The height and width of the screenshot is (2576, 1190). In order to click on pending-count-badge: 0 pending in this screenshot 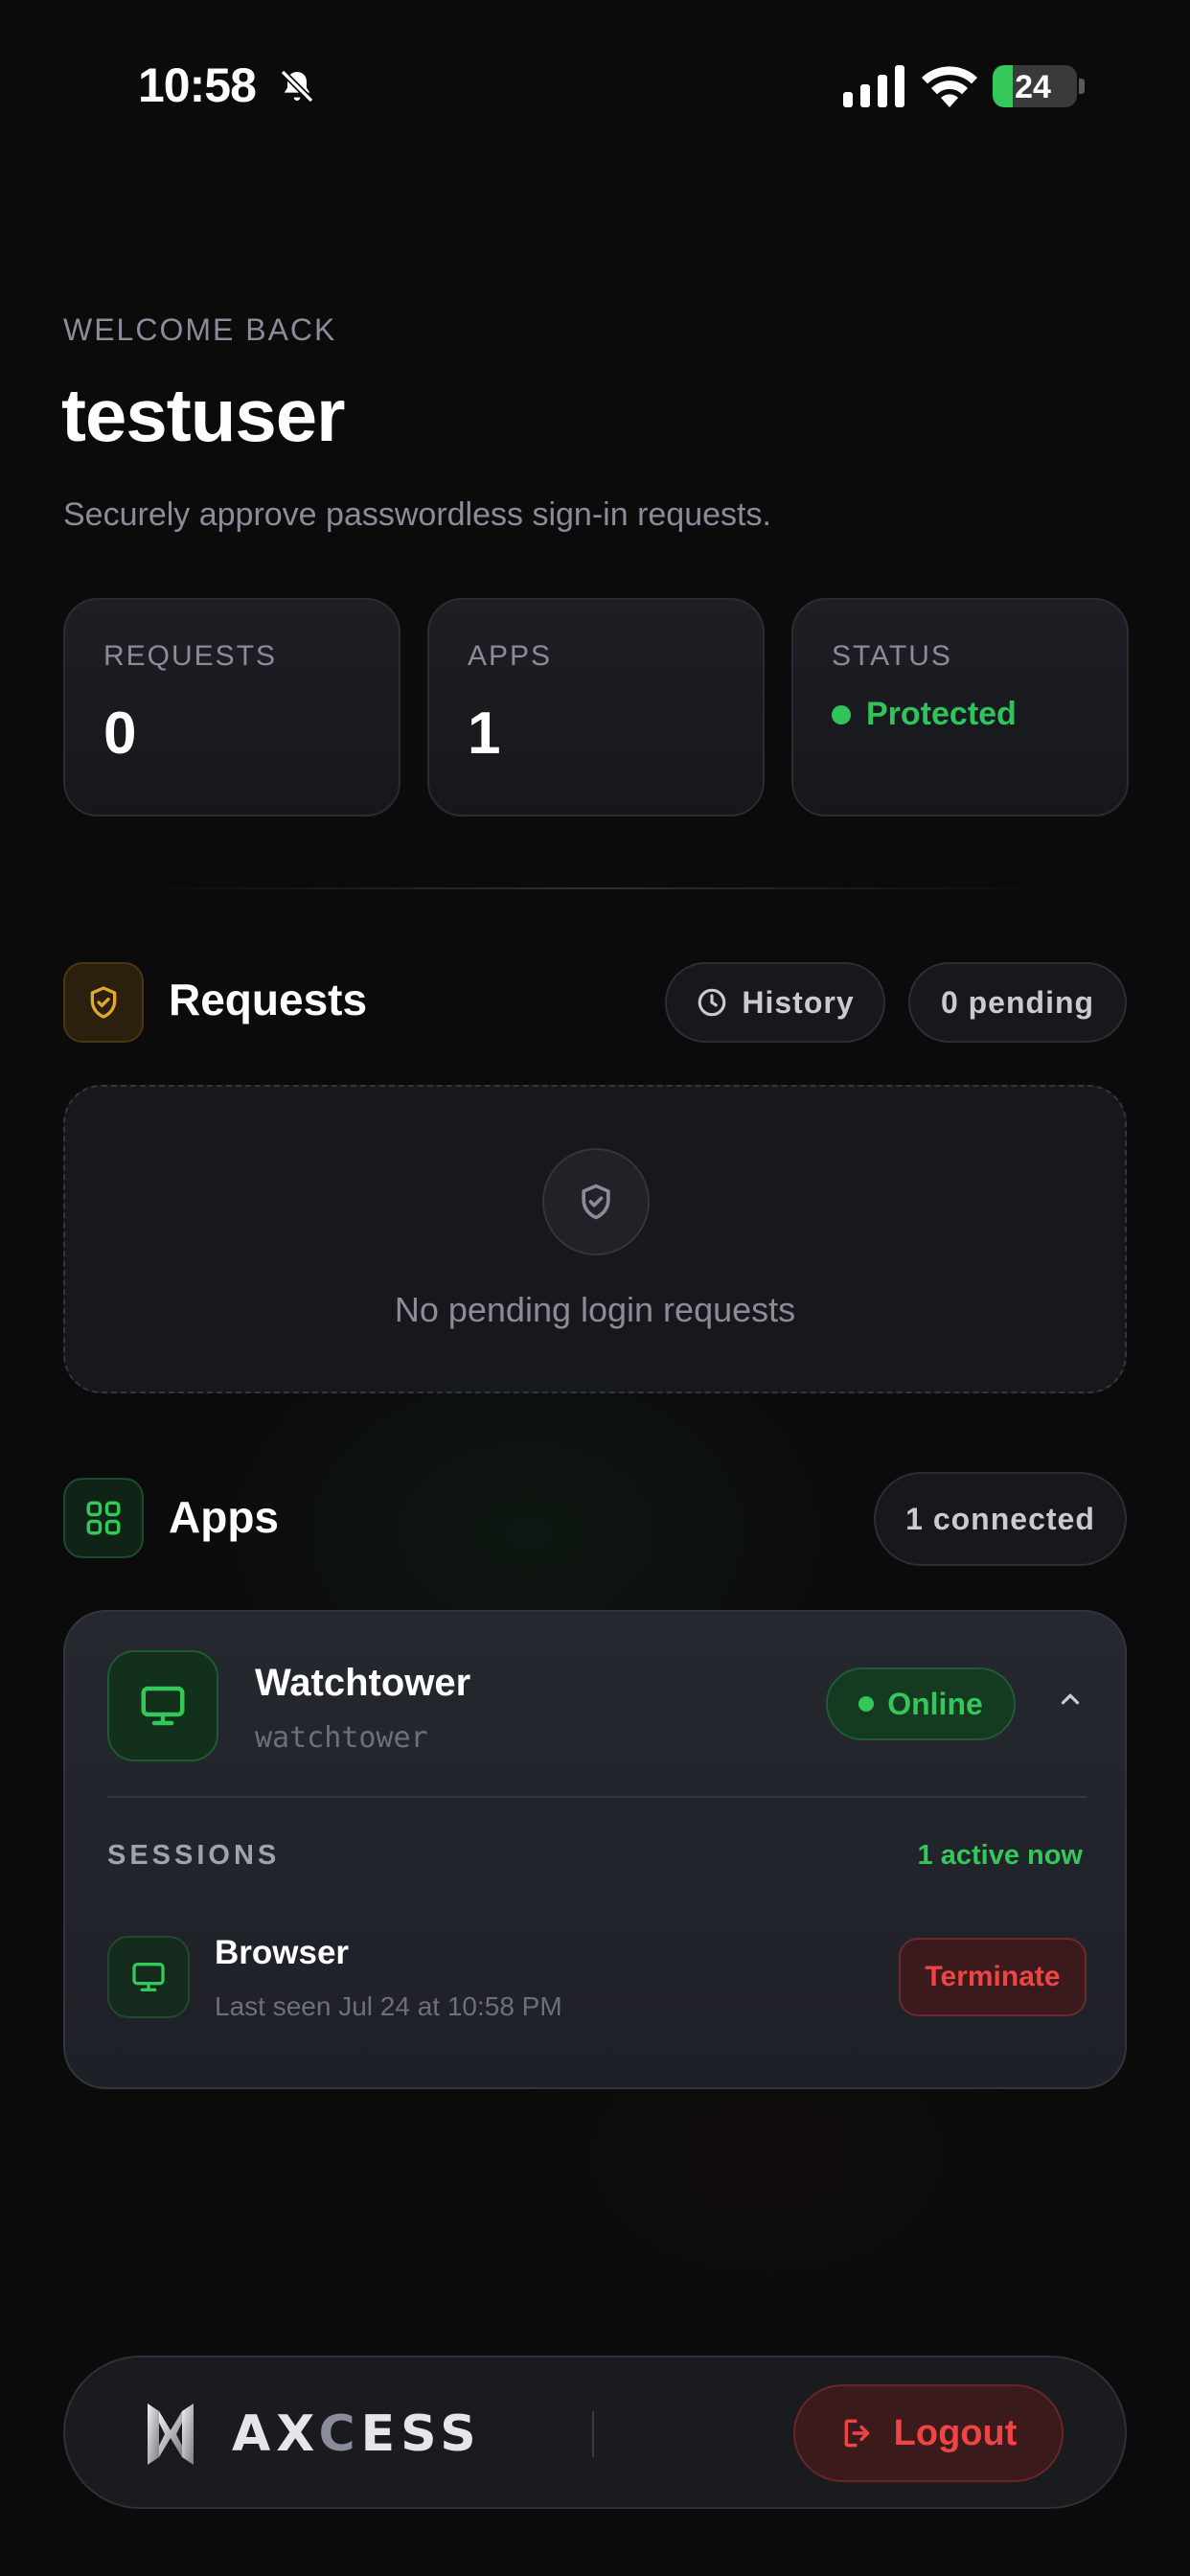, I will do `click(1017, 1002)`.